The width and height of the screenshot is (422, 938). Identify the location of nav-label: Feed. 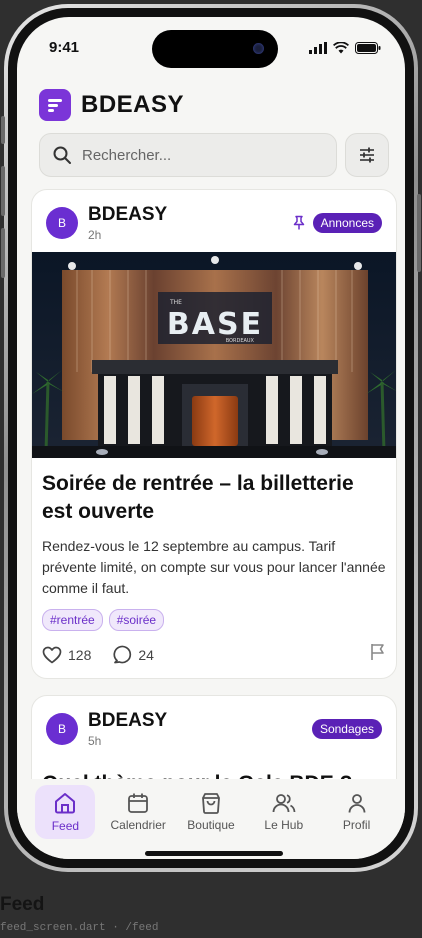
(65, 826).